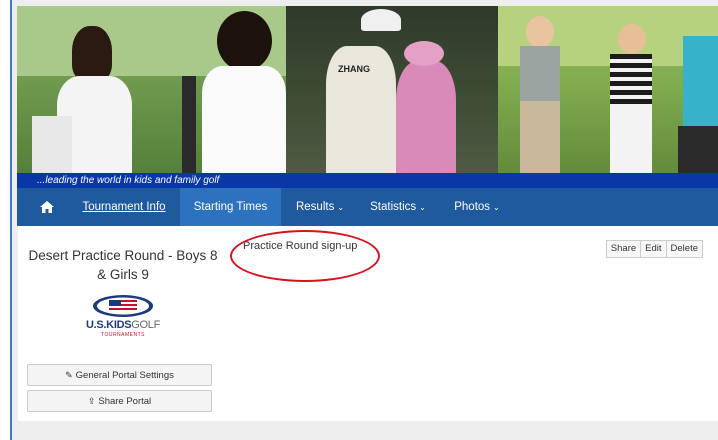  Describe the element at coordinates (684, 249) in the screenshot. I see `delete-button: Delete` at that location.